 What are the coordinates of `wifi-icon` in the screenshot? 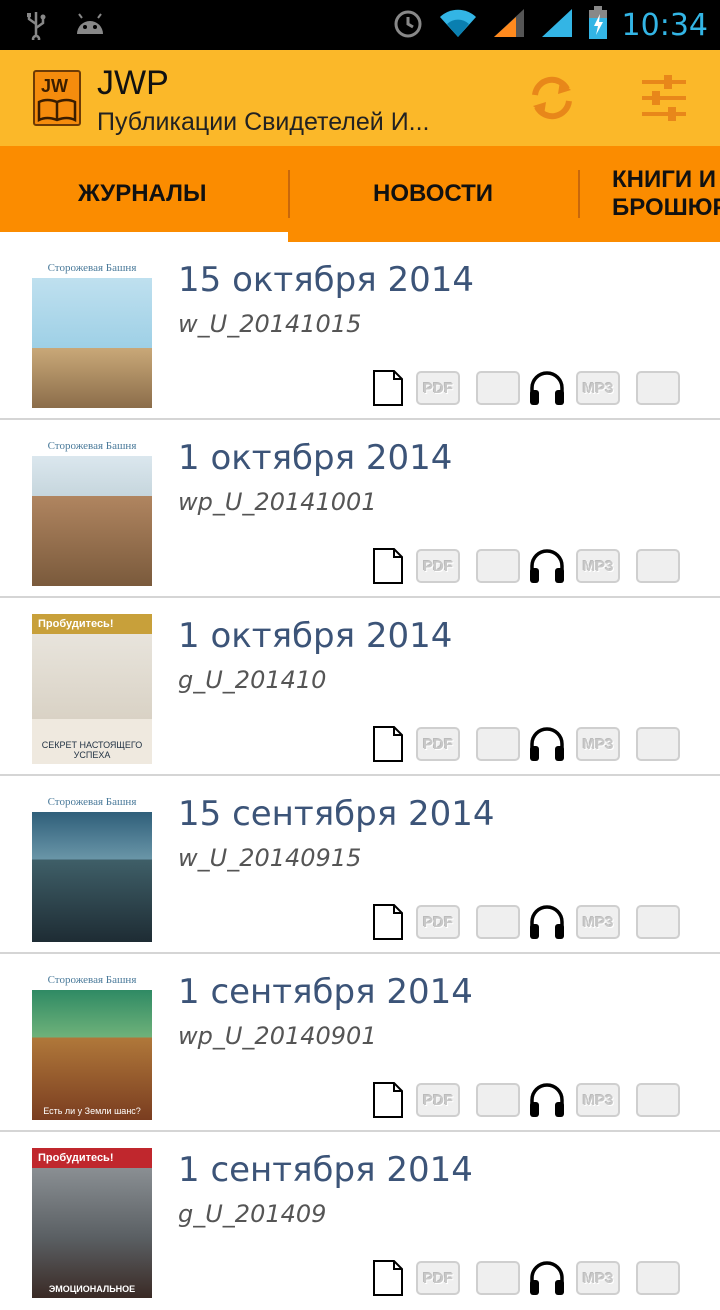 It's located at (458, 25).